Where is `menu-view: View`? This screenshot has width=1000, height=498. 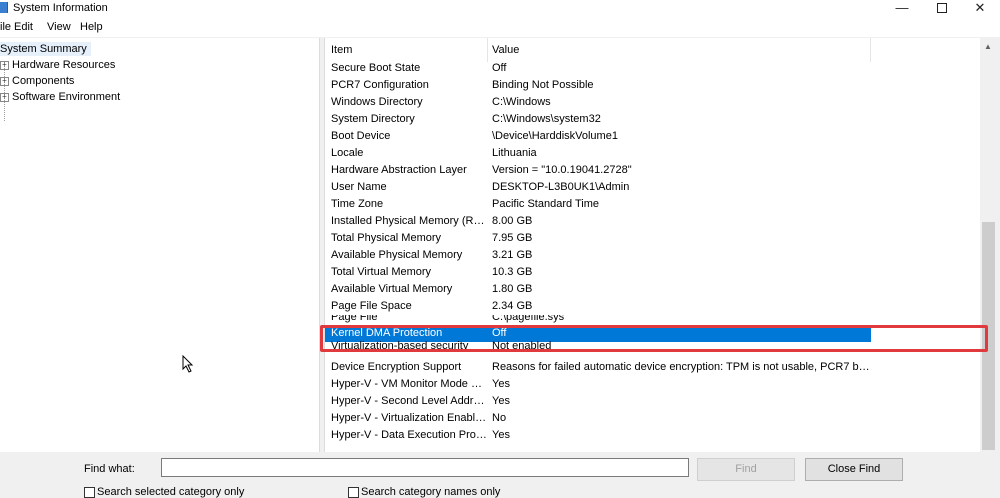 menu-view: View is located at coordinates (59, 27).